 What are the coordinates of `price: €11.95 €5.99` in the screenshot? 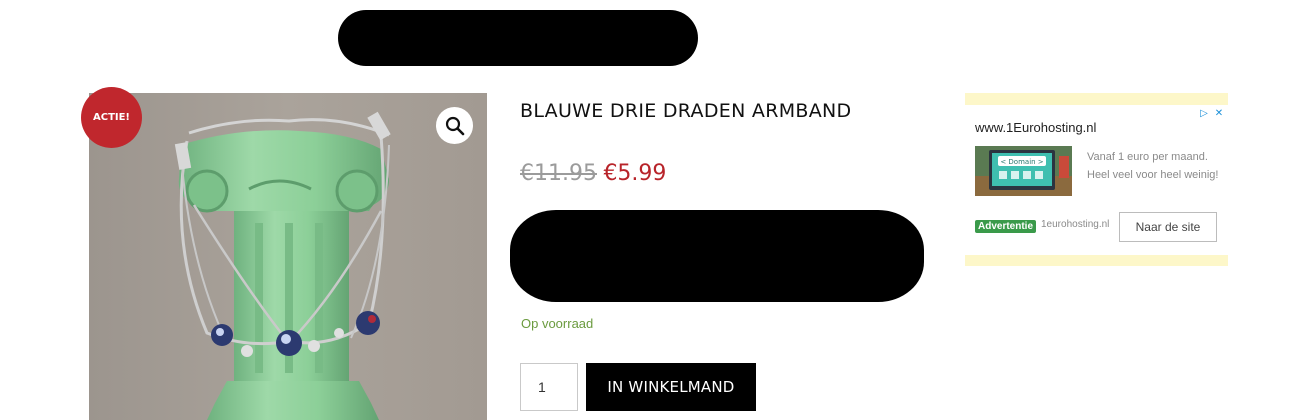 It's located at (593, 173).